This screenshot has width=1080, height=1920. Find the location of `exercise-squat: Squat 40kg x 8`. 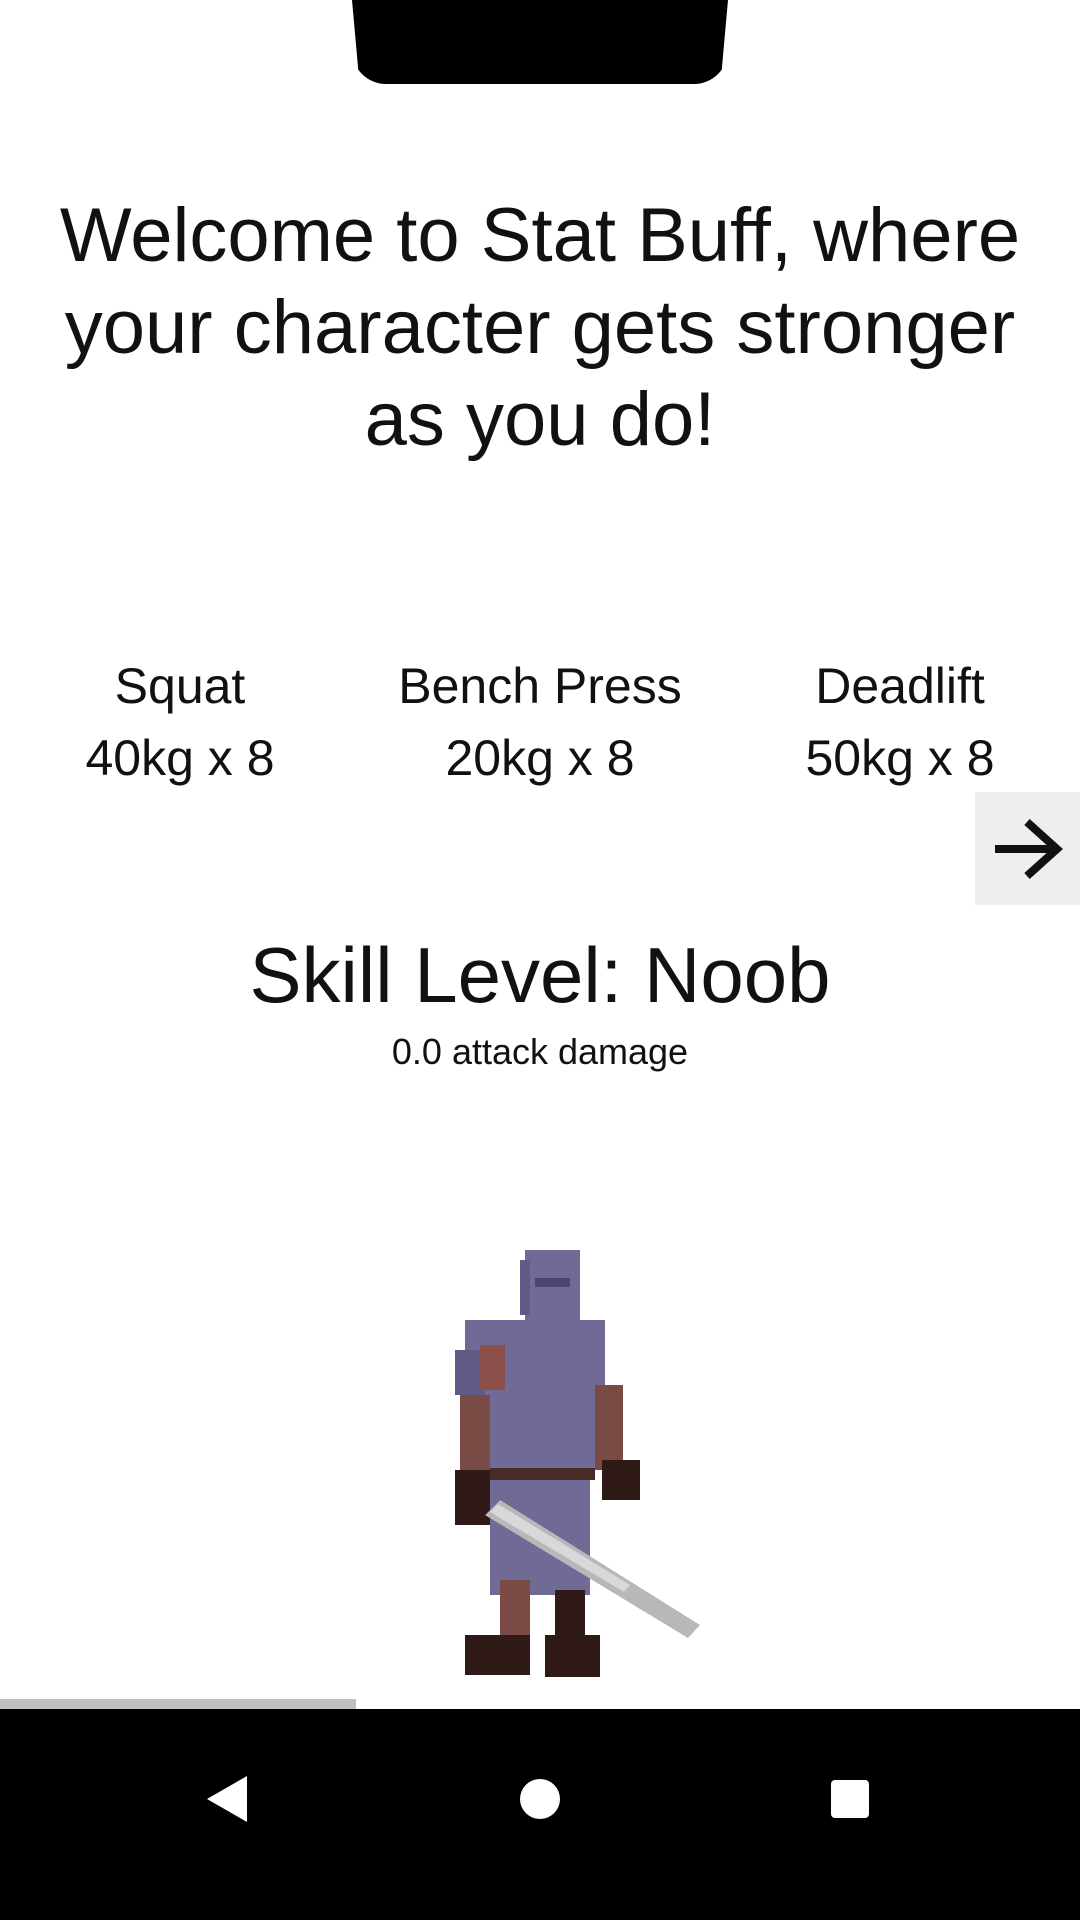

exercise-squat: Squat 40kg x 8 is located at coordinates (180, 722).